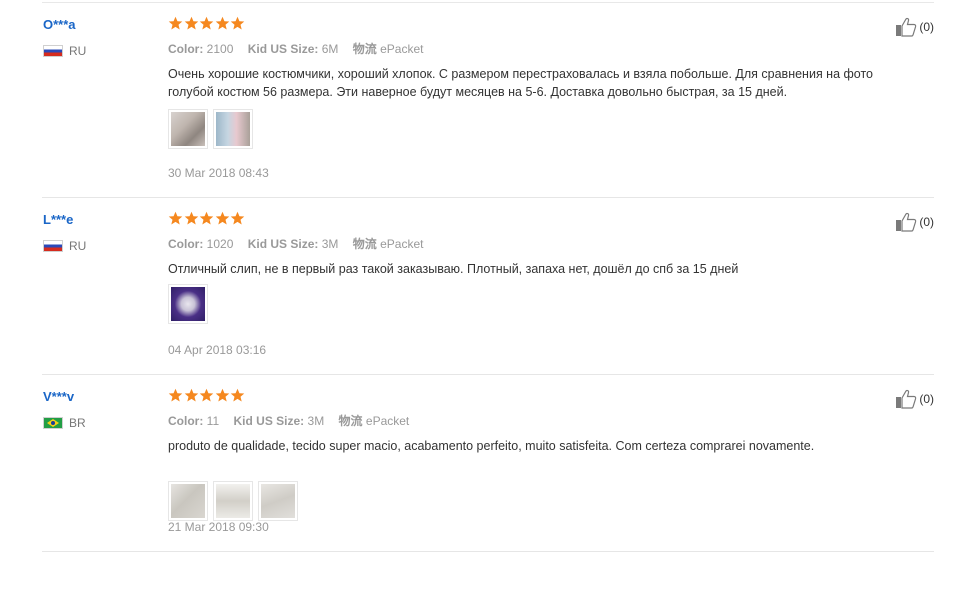 The image size is (960, 591). I want to click on order-info: Color: 11 Kid US Size: 3M 物流 ePacket, so click(294, 420).